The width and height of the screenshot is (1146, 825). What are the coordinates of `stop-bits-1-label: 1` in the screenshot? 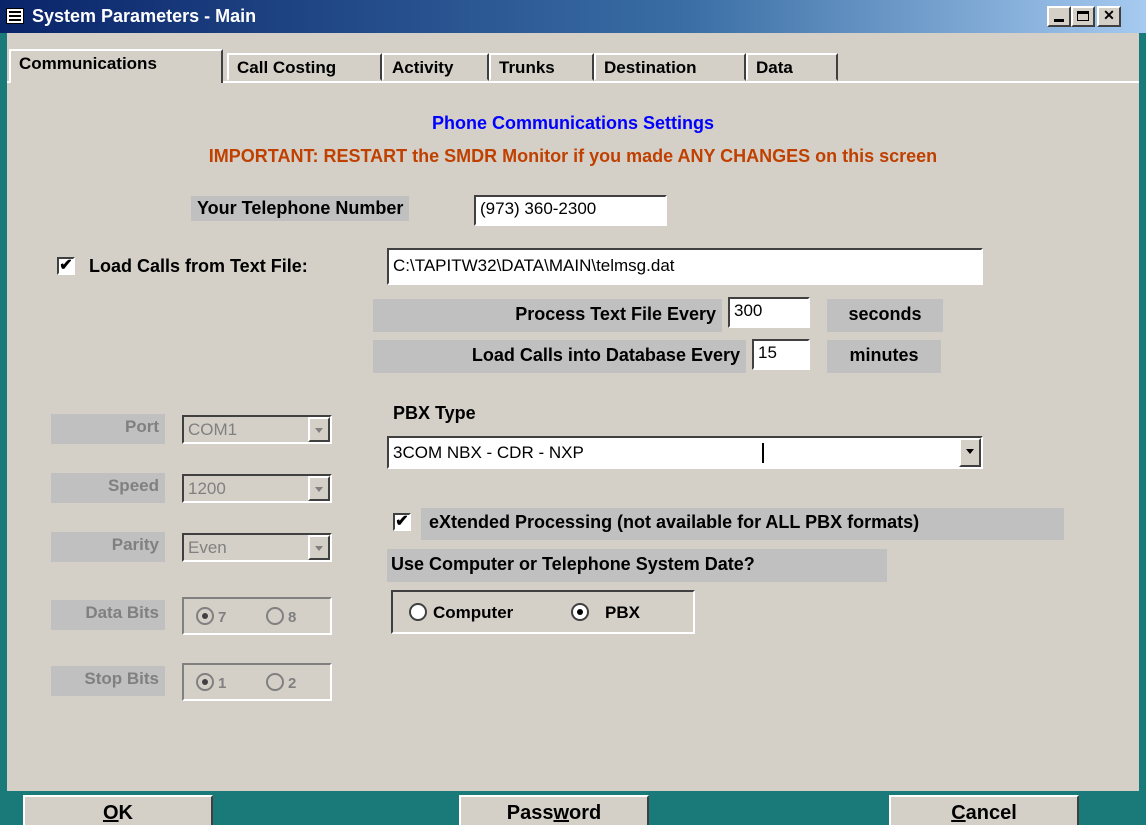 It's located at (222, 683).